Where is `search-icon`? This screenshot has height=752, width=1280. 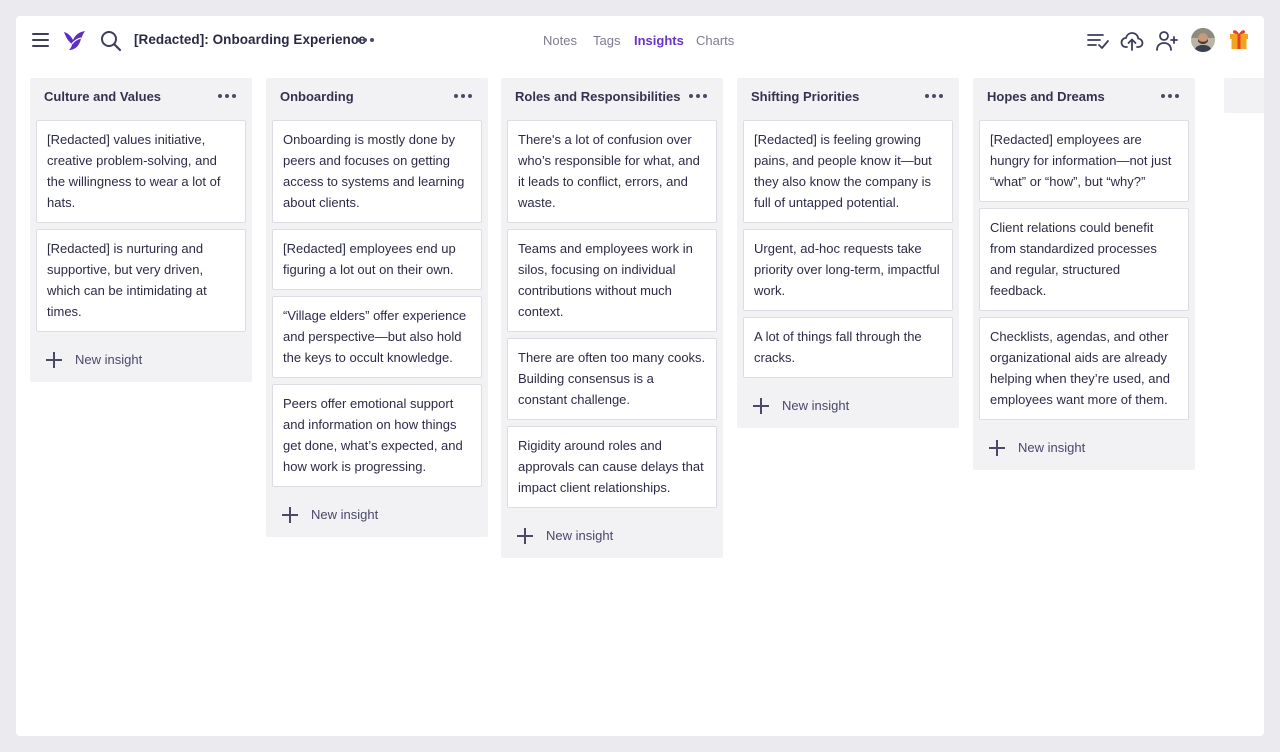 search-icon is located at coordinates (111, 41).